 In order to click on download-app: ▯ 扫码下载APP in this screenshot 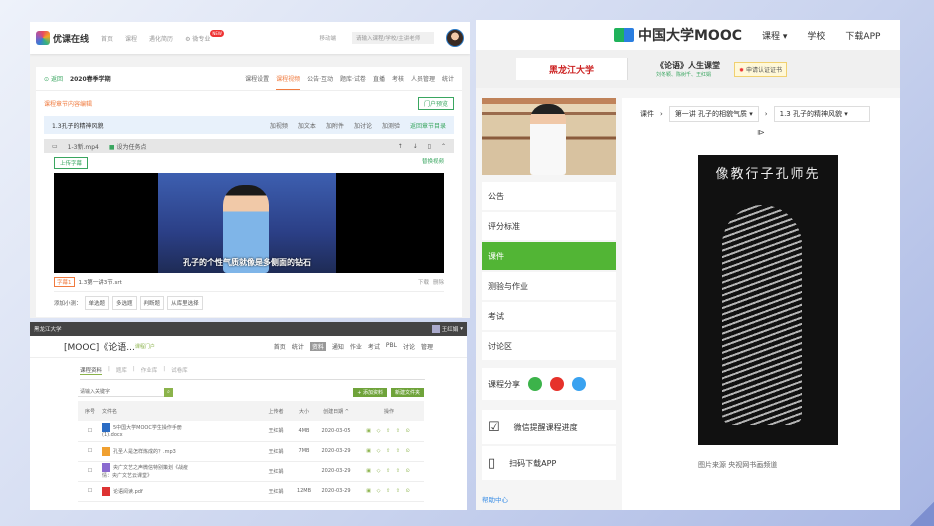, I will do `click(549, 463)`.